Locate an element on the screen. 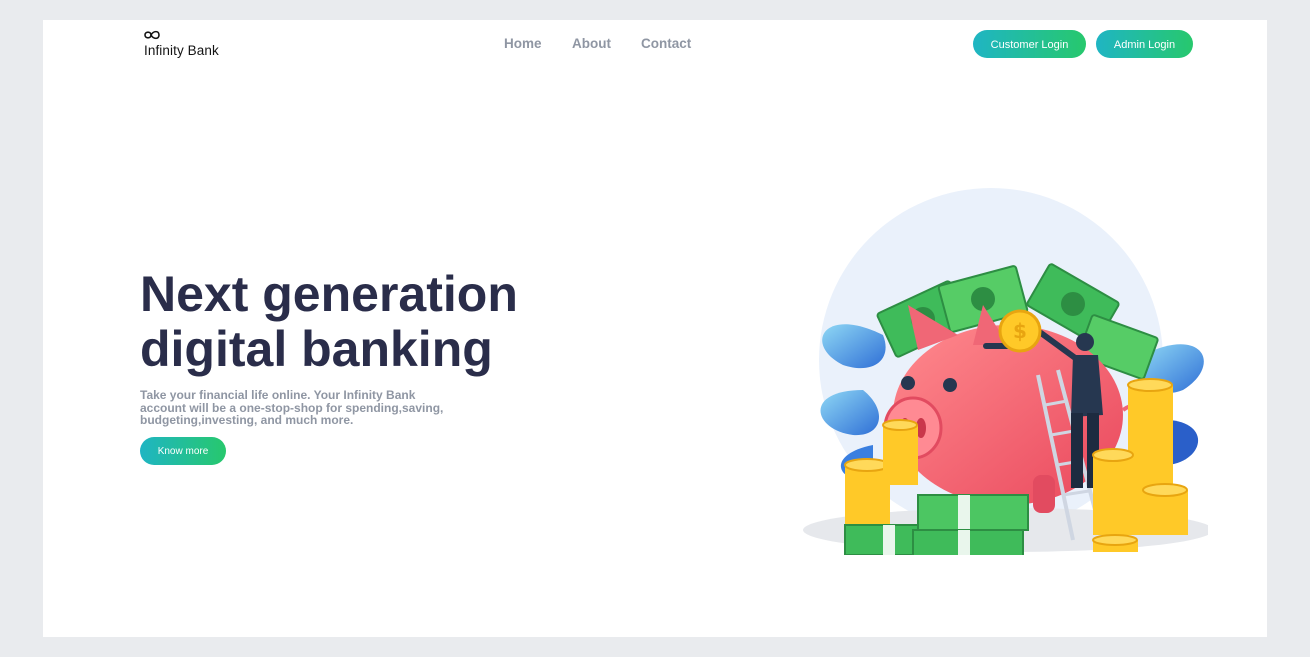  hero-title: Next generation digital banking is located at coordinates (370, 322).